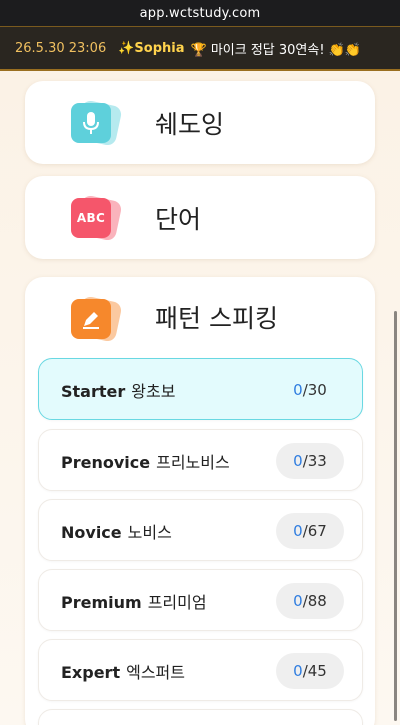 Image resolution: width=400 pixels, height=725 pixels. What do you see at coordinates (310, 671) in the screenshot?
I see `level-progress: 0/45` at bounding box center [310, 671].